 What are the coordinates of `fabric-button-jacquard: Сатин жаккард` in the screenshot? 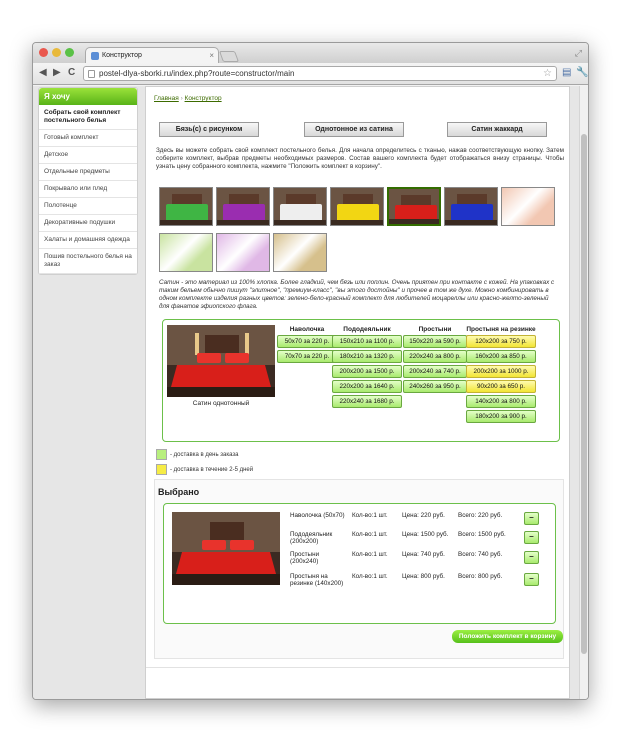 It's located at (497, 129).